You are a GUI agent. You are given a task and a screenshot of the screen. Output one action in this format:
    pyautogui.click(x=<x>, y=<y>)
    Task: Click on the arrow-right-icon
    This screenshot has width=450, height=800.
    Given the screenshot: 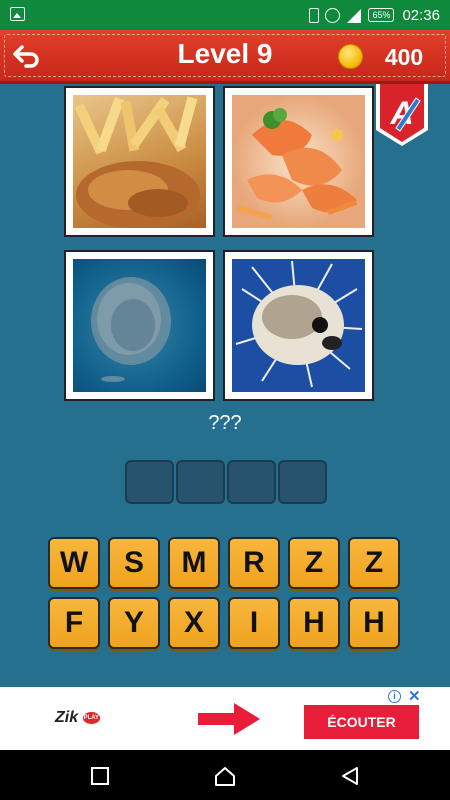 What is the action you would take?
    pyautogui.click(x=229, y=719)
    